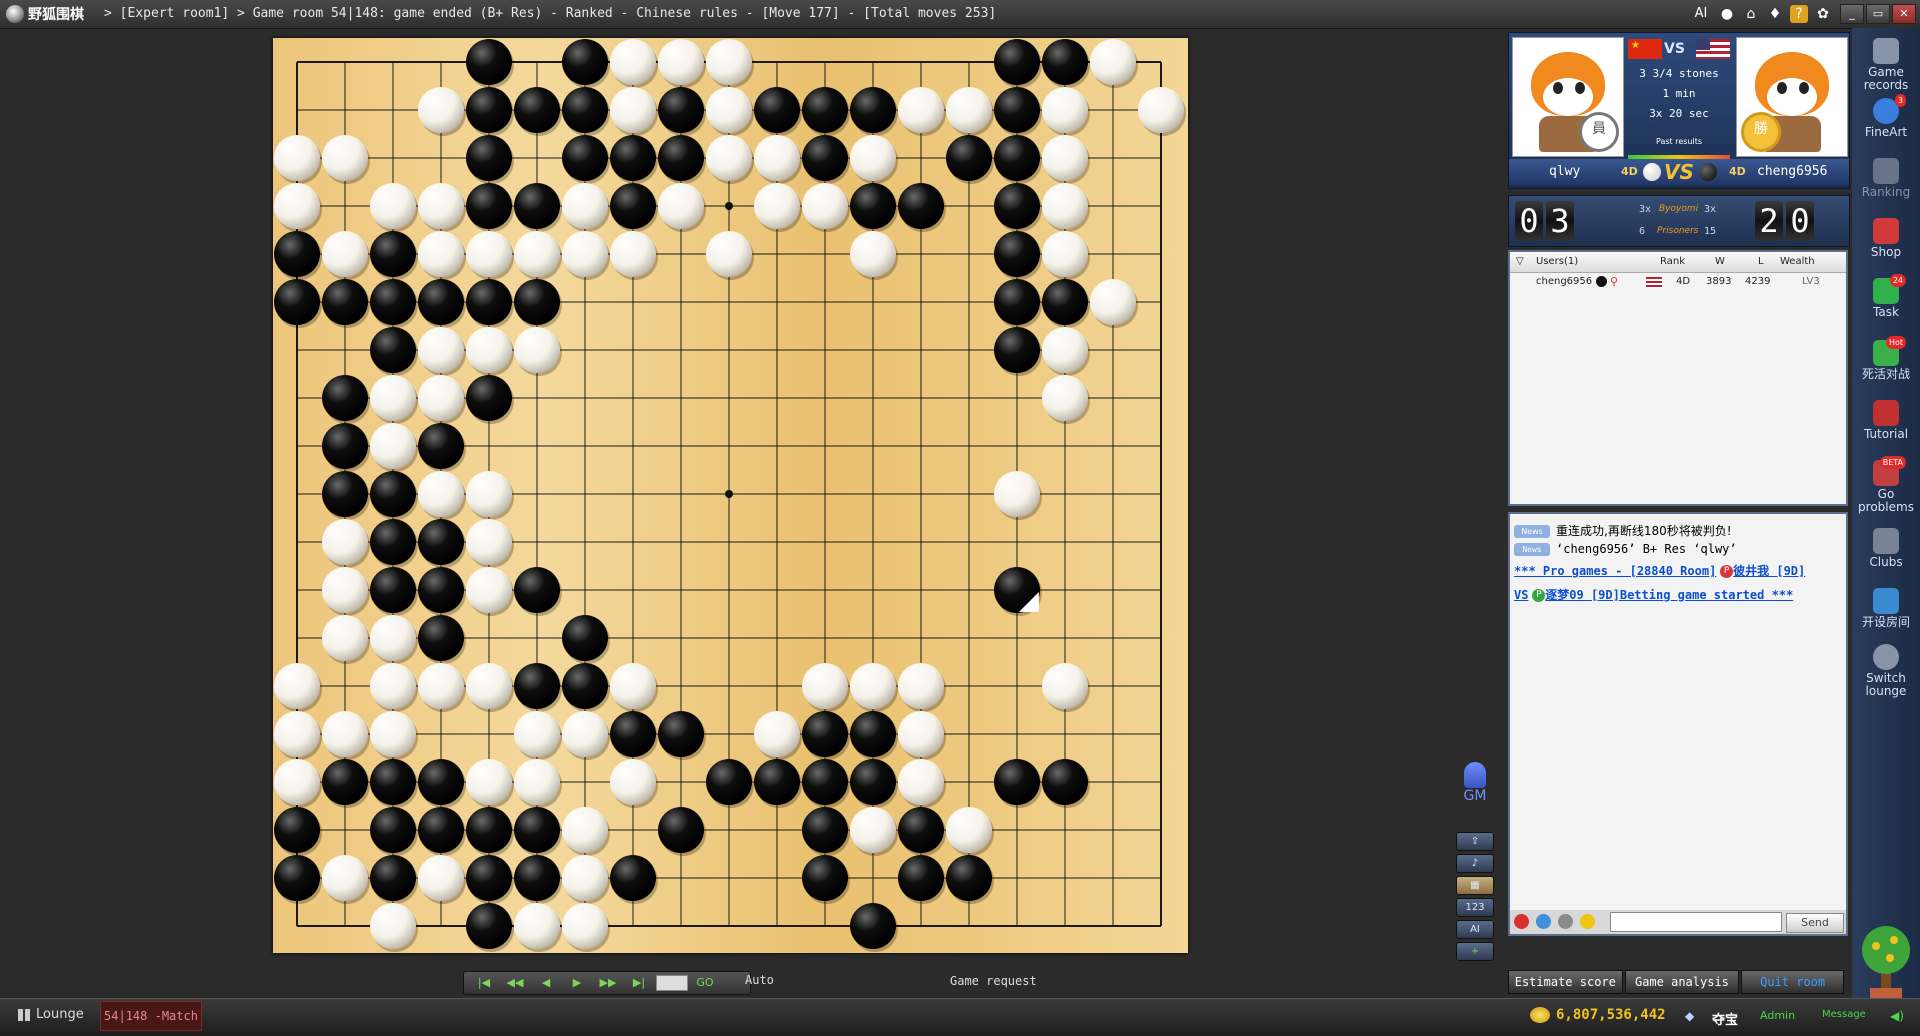 The width and height of the screenshot is (1920, 1036). What do you see at coordinates (1564, 171) in the screenshot?
I see `white-player-name: qlwy` at bounding box center [1564, 171].